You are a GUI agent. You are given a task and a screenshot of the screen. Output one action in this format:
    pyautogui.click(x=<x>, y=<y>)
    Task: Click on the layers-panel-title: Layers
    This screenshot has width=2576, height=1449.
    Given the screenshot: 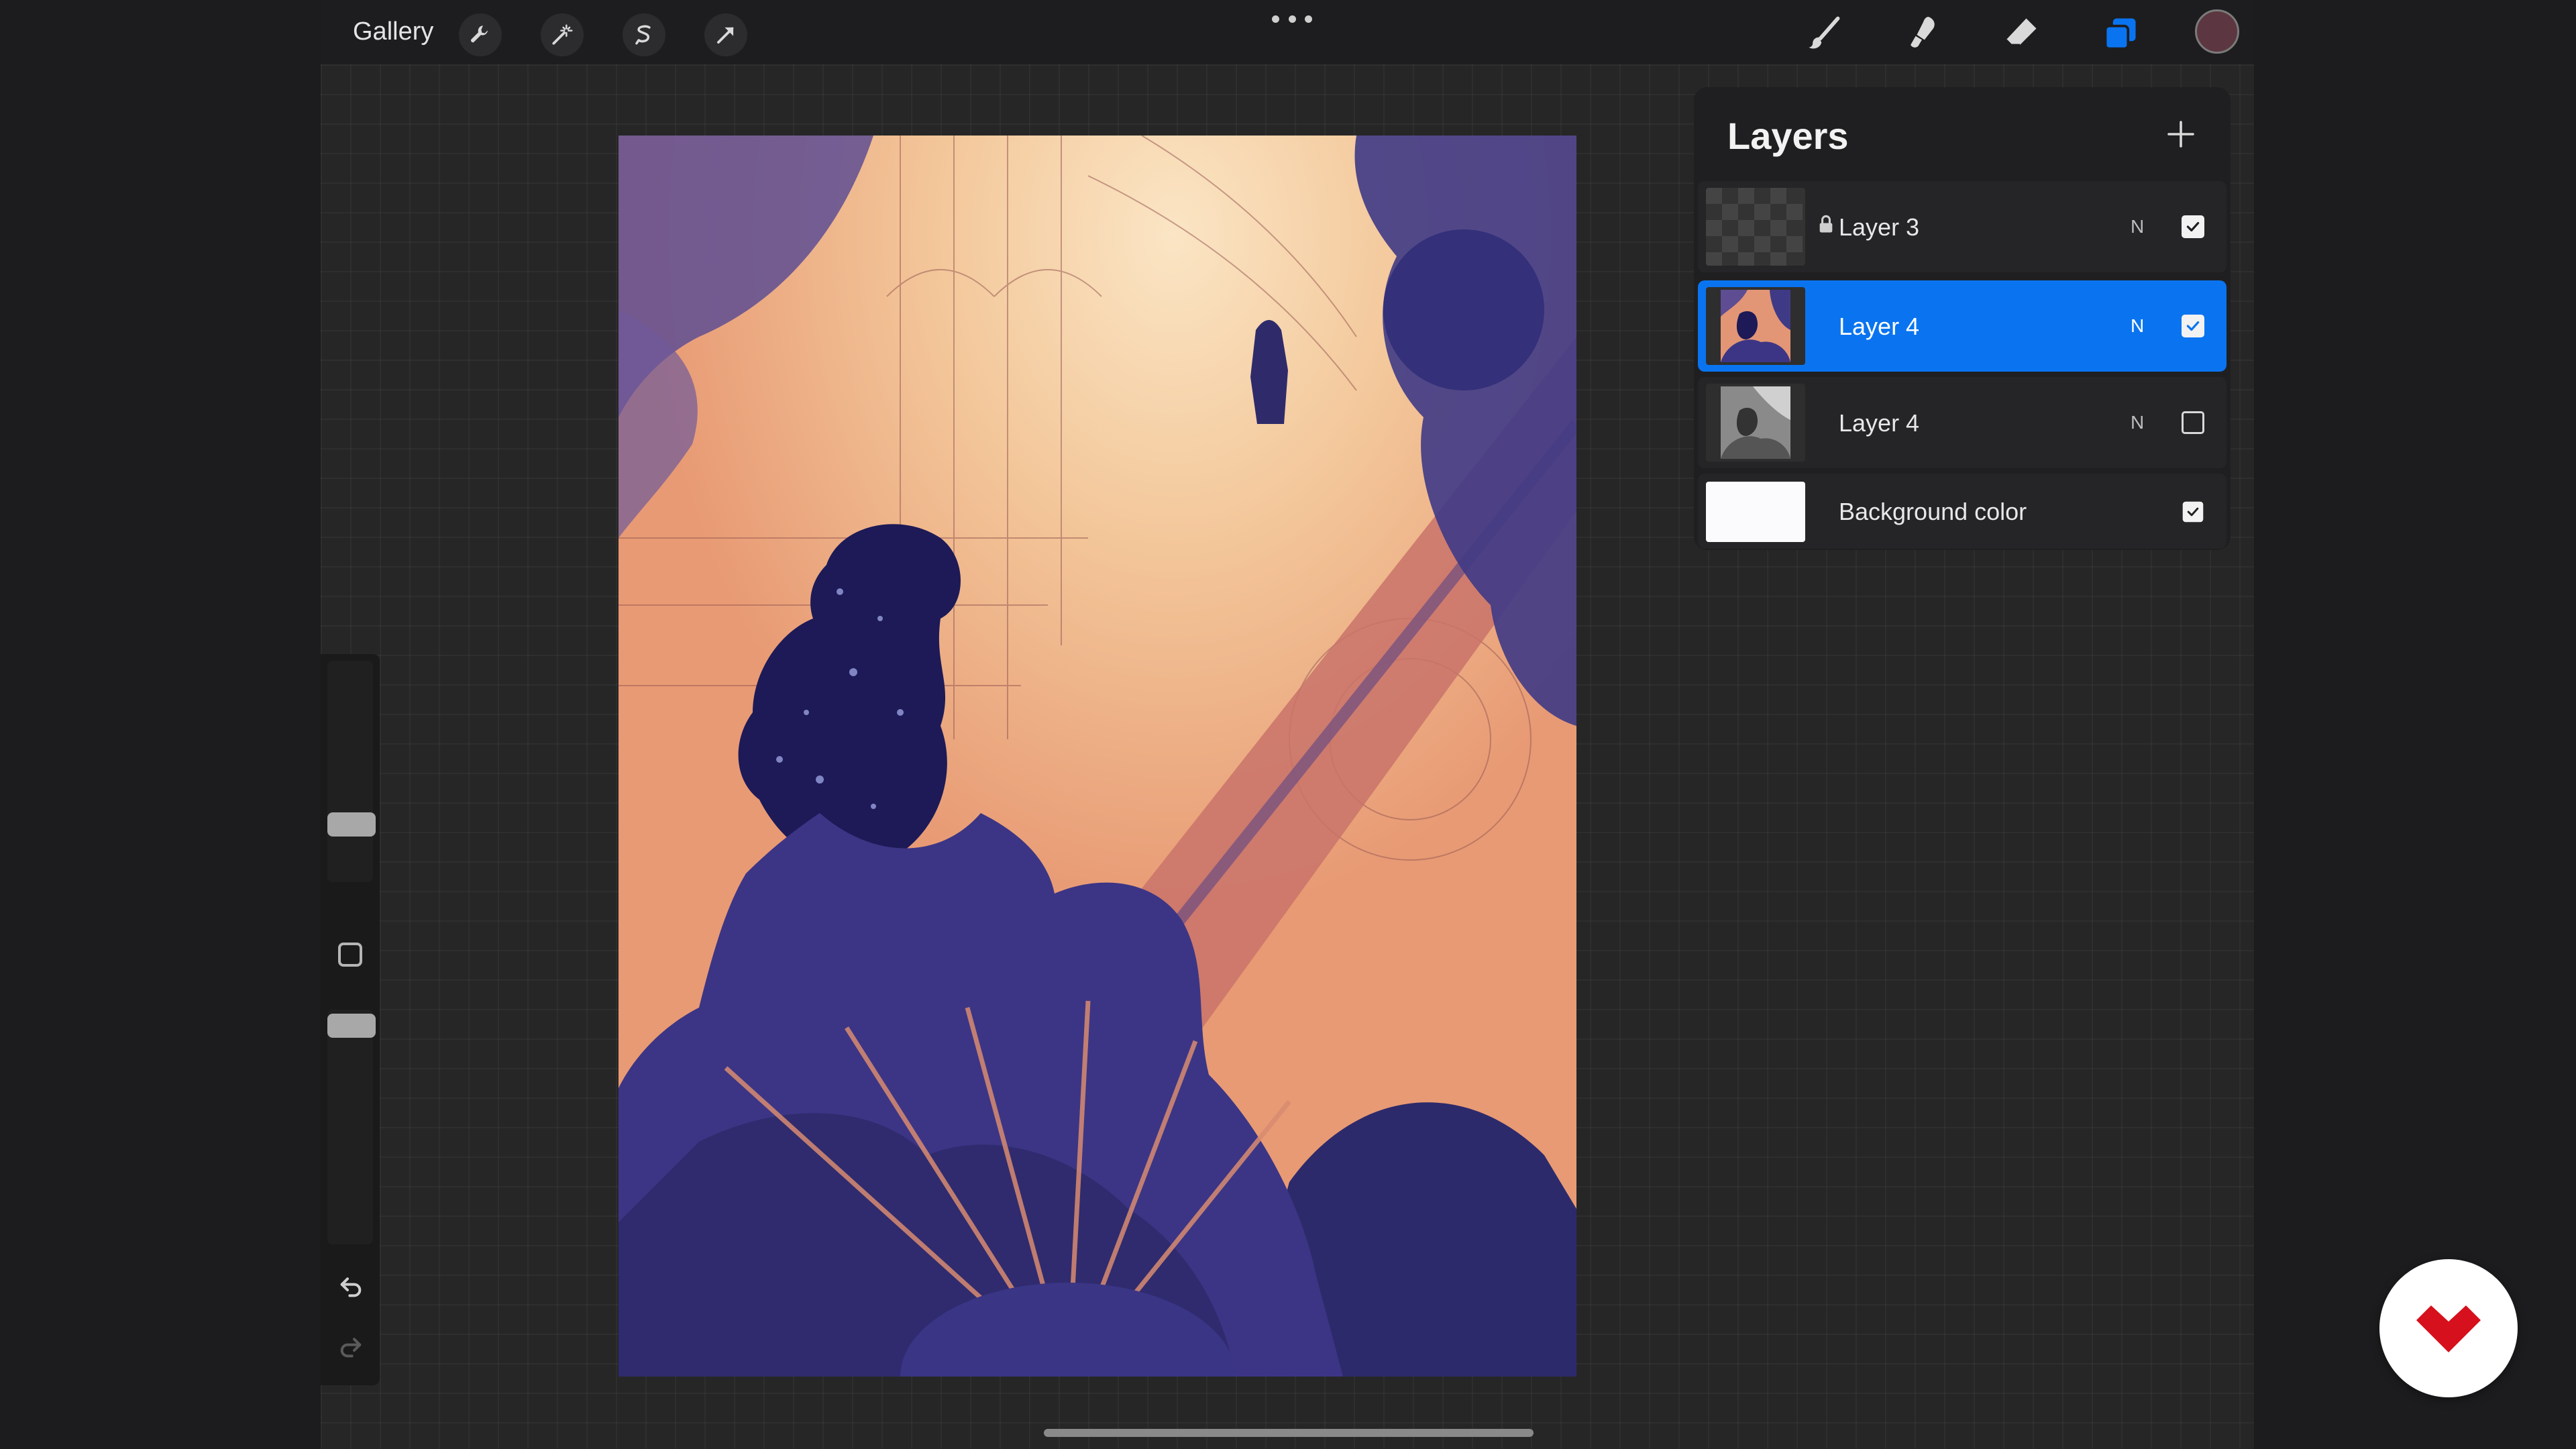 What is the action you would take?
    pyautogui.click(x=1788, y=136)
    